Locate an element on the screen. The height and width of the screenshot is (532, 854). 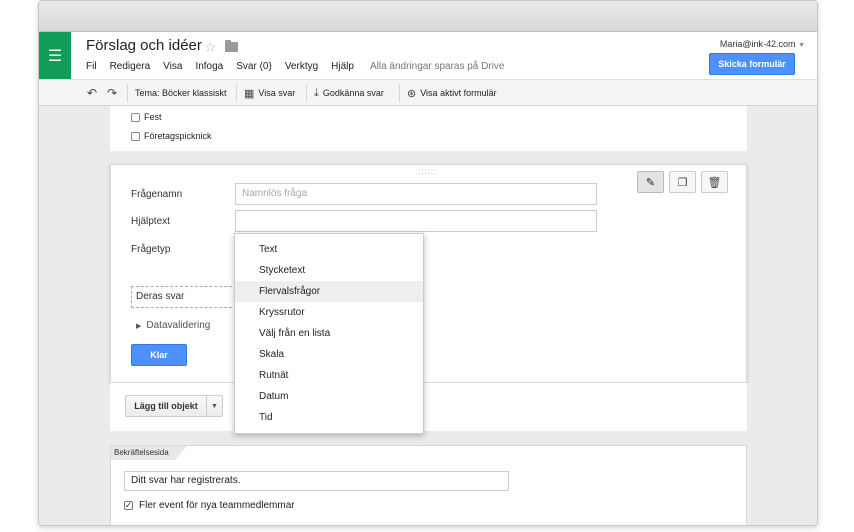
add-item-label: Lägg till objekt is located at coordinates (166, 406).